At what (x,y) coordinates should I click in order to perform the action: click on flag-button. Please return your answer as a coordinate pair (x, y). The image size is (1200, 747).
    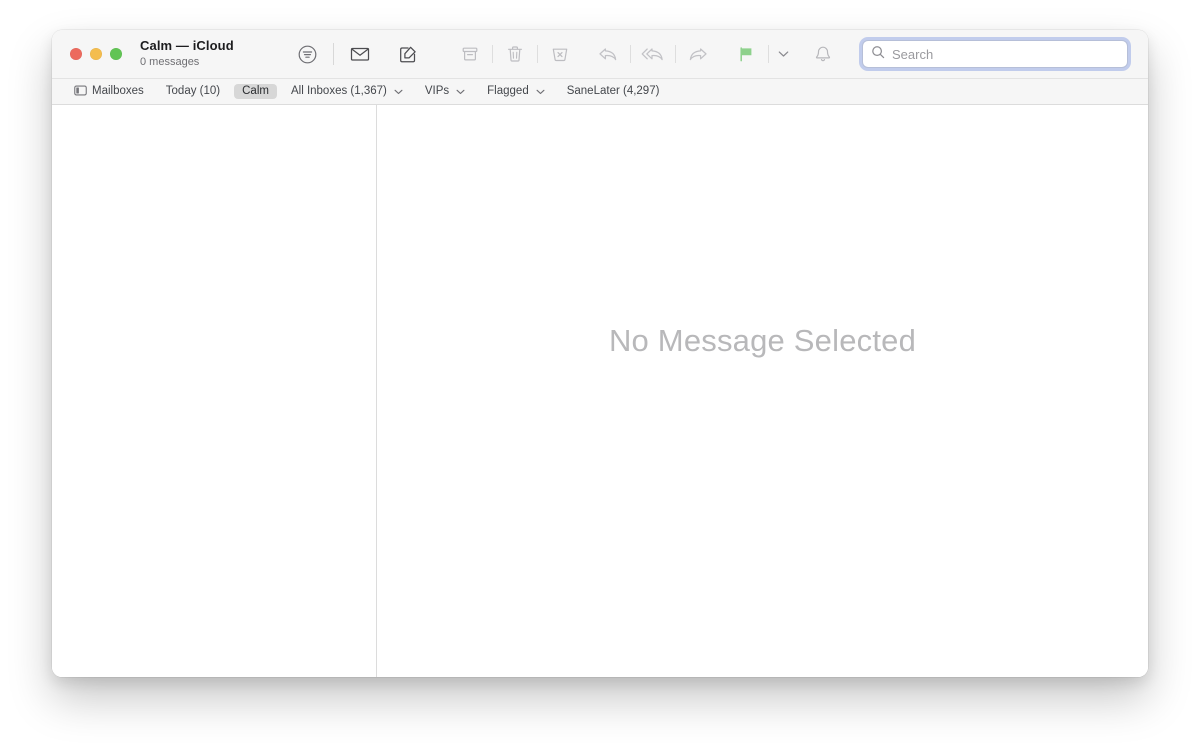
    Looking at the image, I should click on (746, 54).